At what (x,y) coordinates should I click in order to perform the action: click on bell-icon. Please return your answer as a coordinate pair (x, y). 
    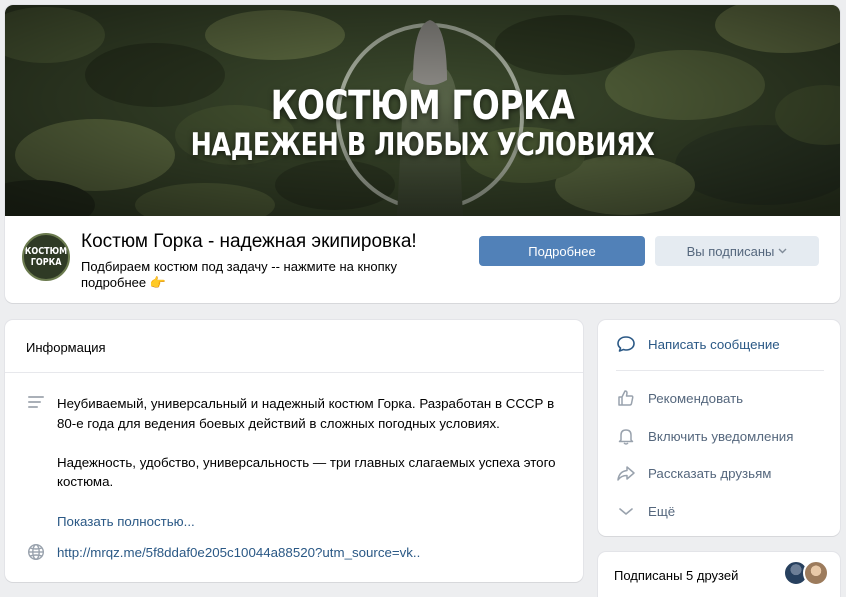
    Looking at the image, I should click on (626, 436).